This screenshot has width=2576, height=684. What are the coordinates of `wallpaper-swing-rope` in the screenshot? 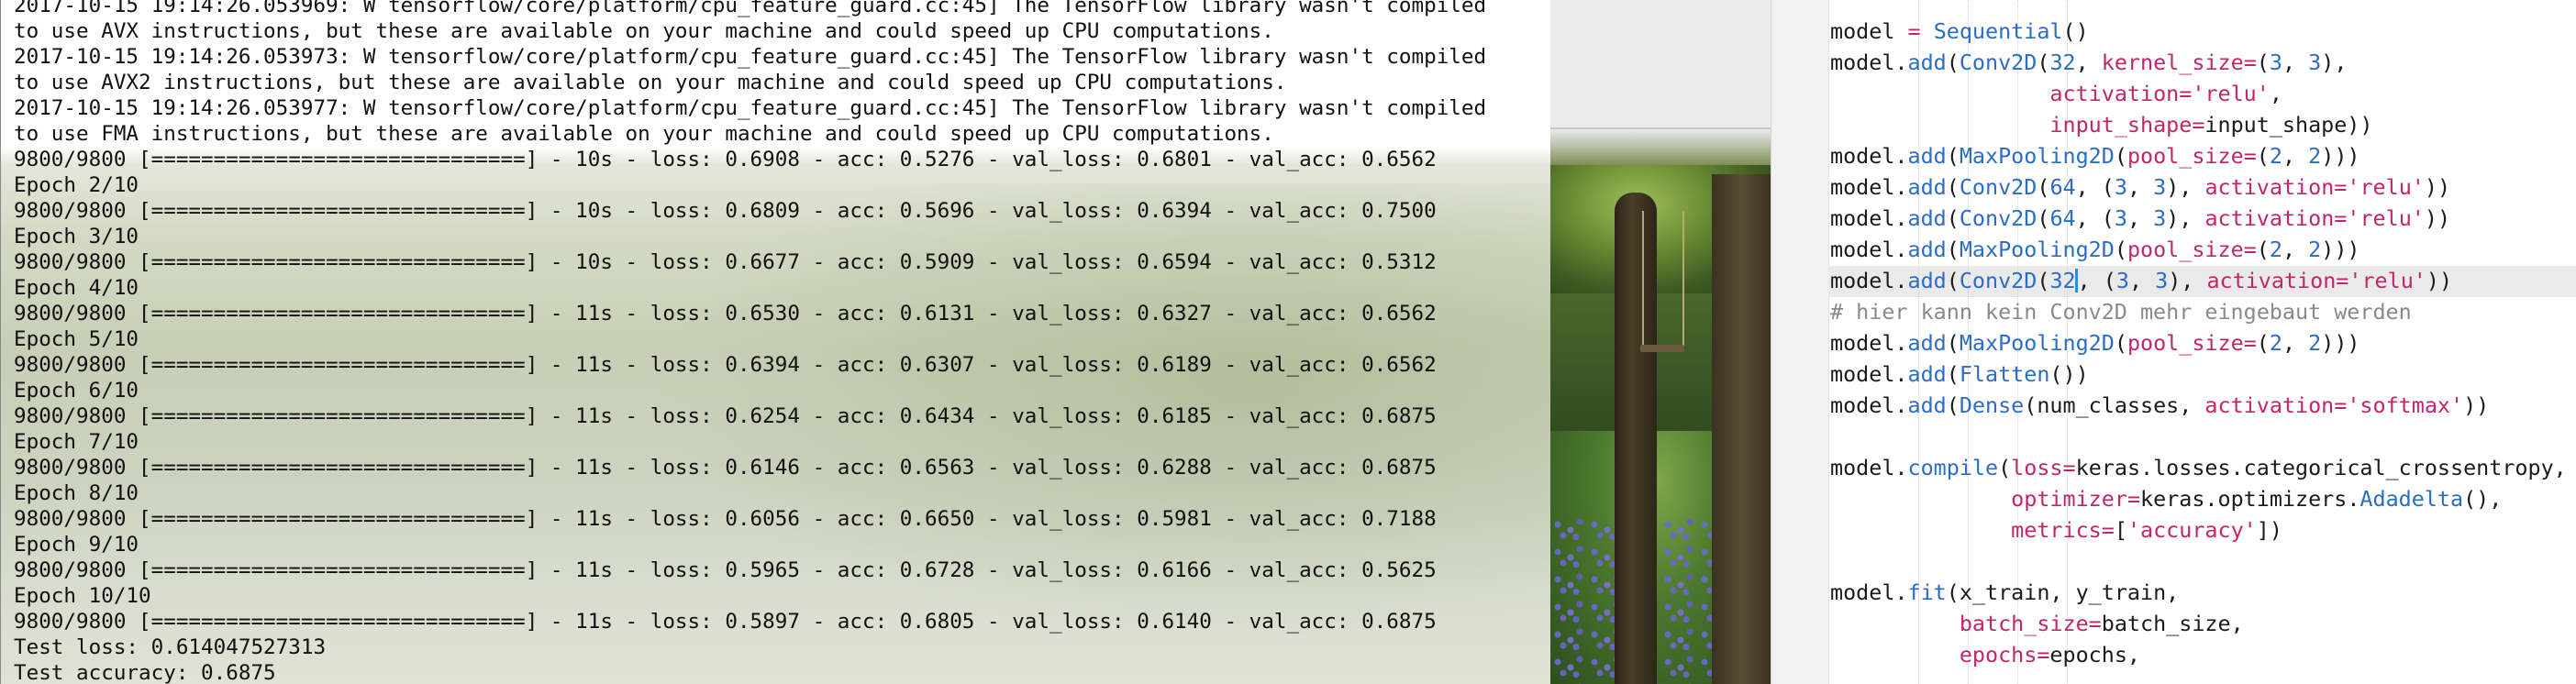 It's located at (1643, 279).